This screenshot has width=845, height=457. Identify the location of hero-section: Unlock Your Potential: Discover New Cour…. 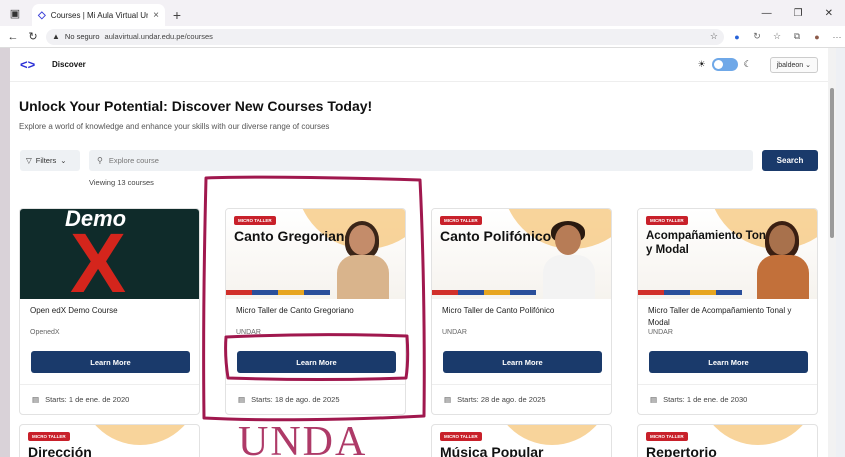
(419, 106).